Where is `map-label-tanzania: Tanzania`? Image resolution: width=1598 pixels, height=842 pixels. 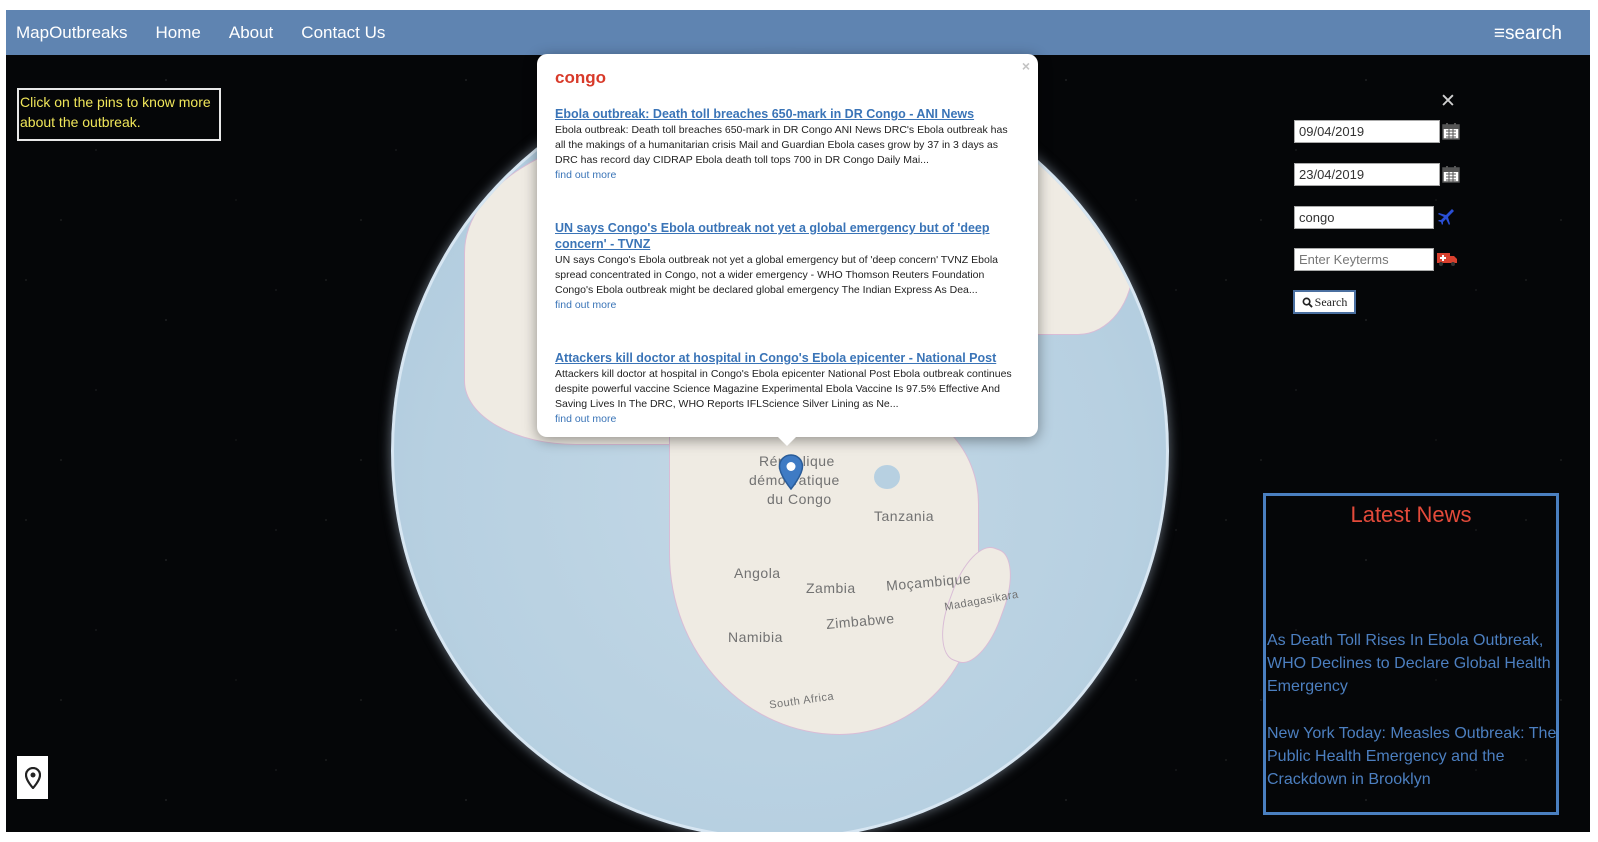 map-label-tanzania: Tanzania is located at coordinates (904, 516).